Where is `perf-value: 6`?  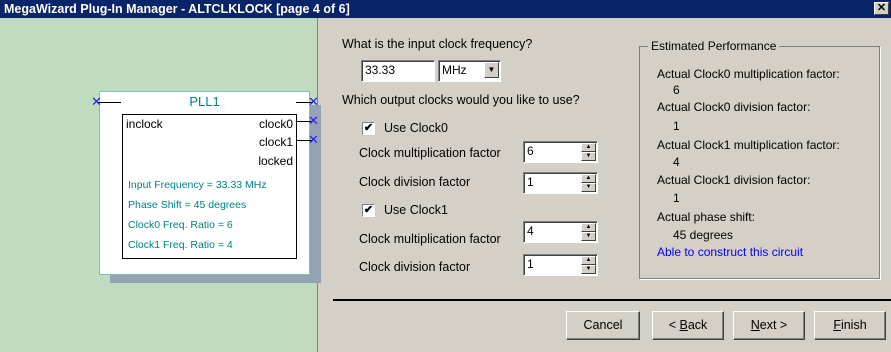 perf-value: 6 is located at coordinates (676, 90).